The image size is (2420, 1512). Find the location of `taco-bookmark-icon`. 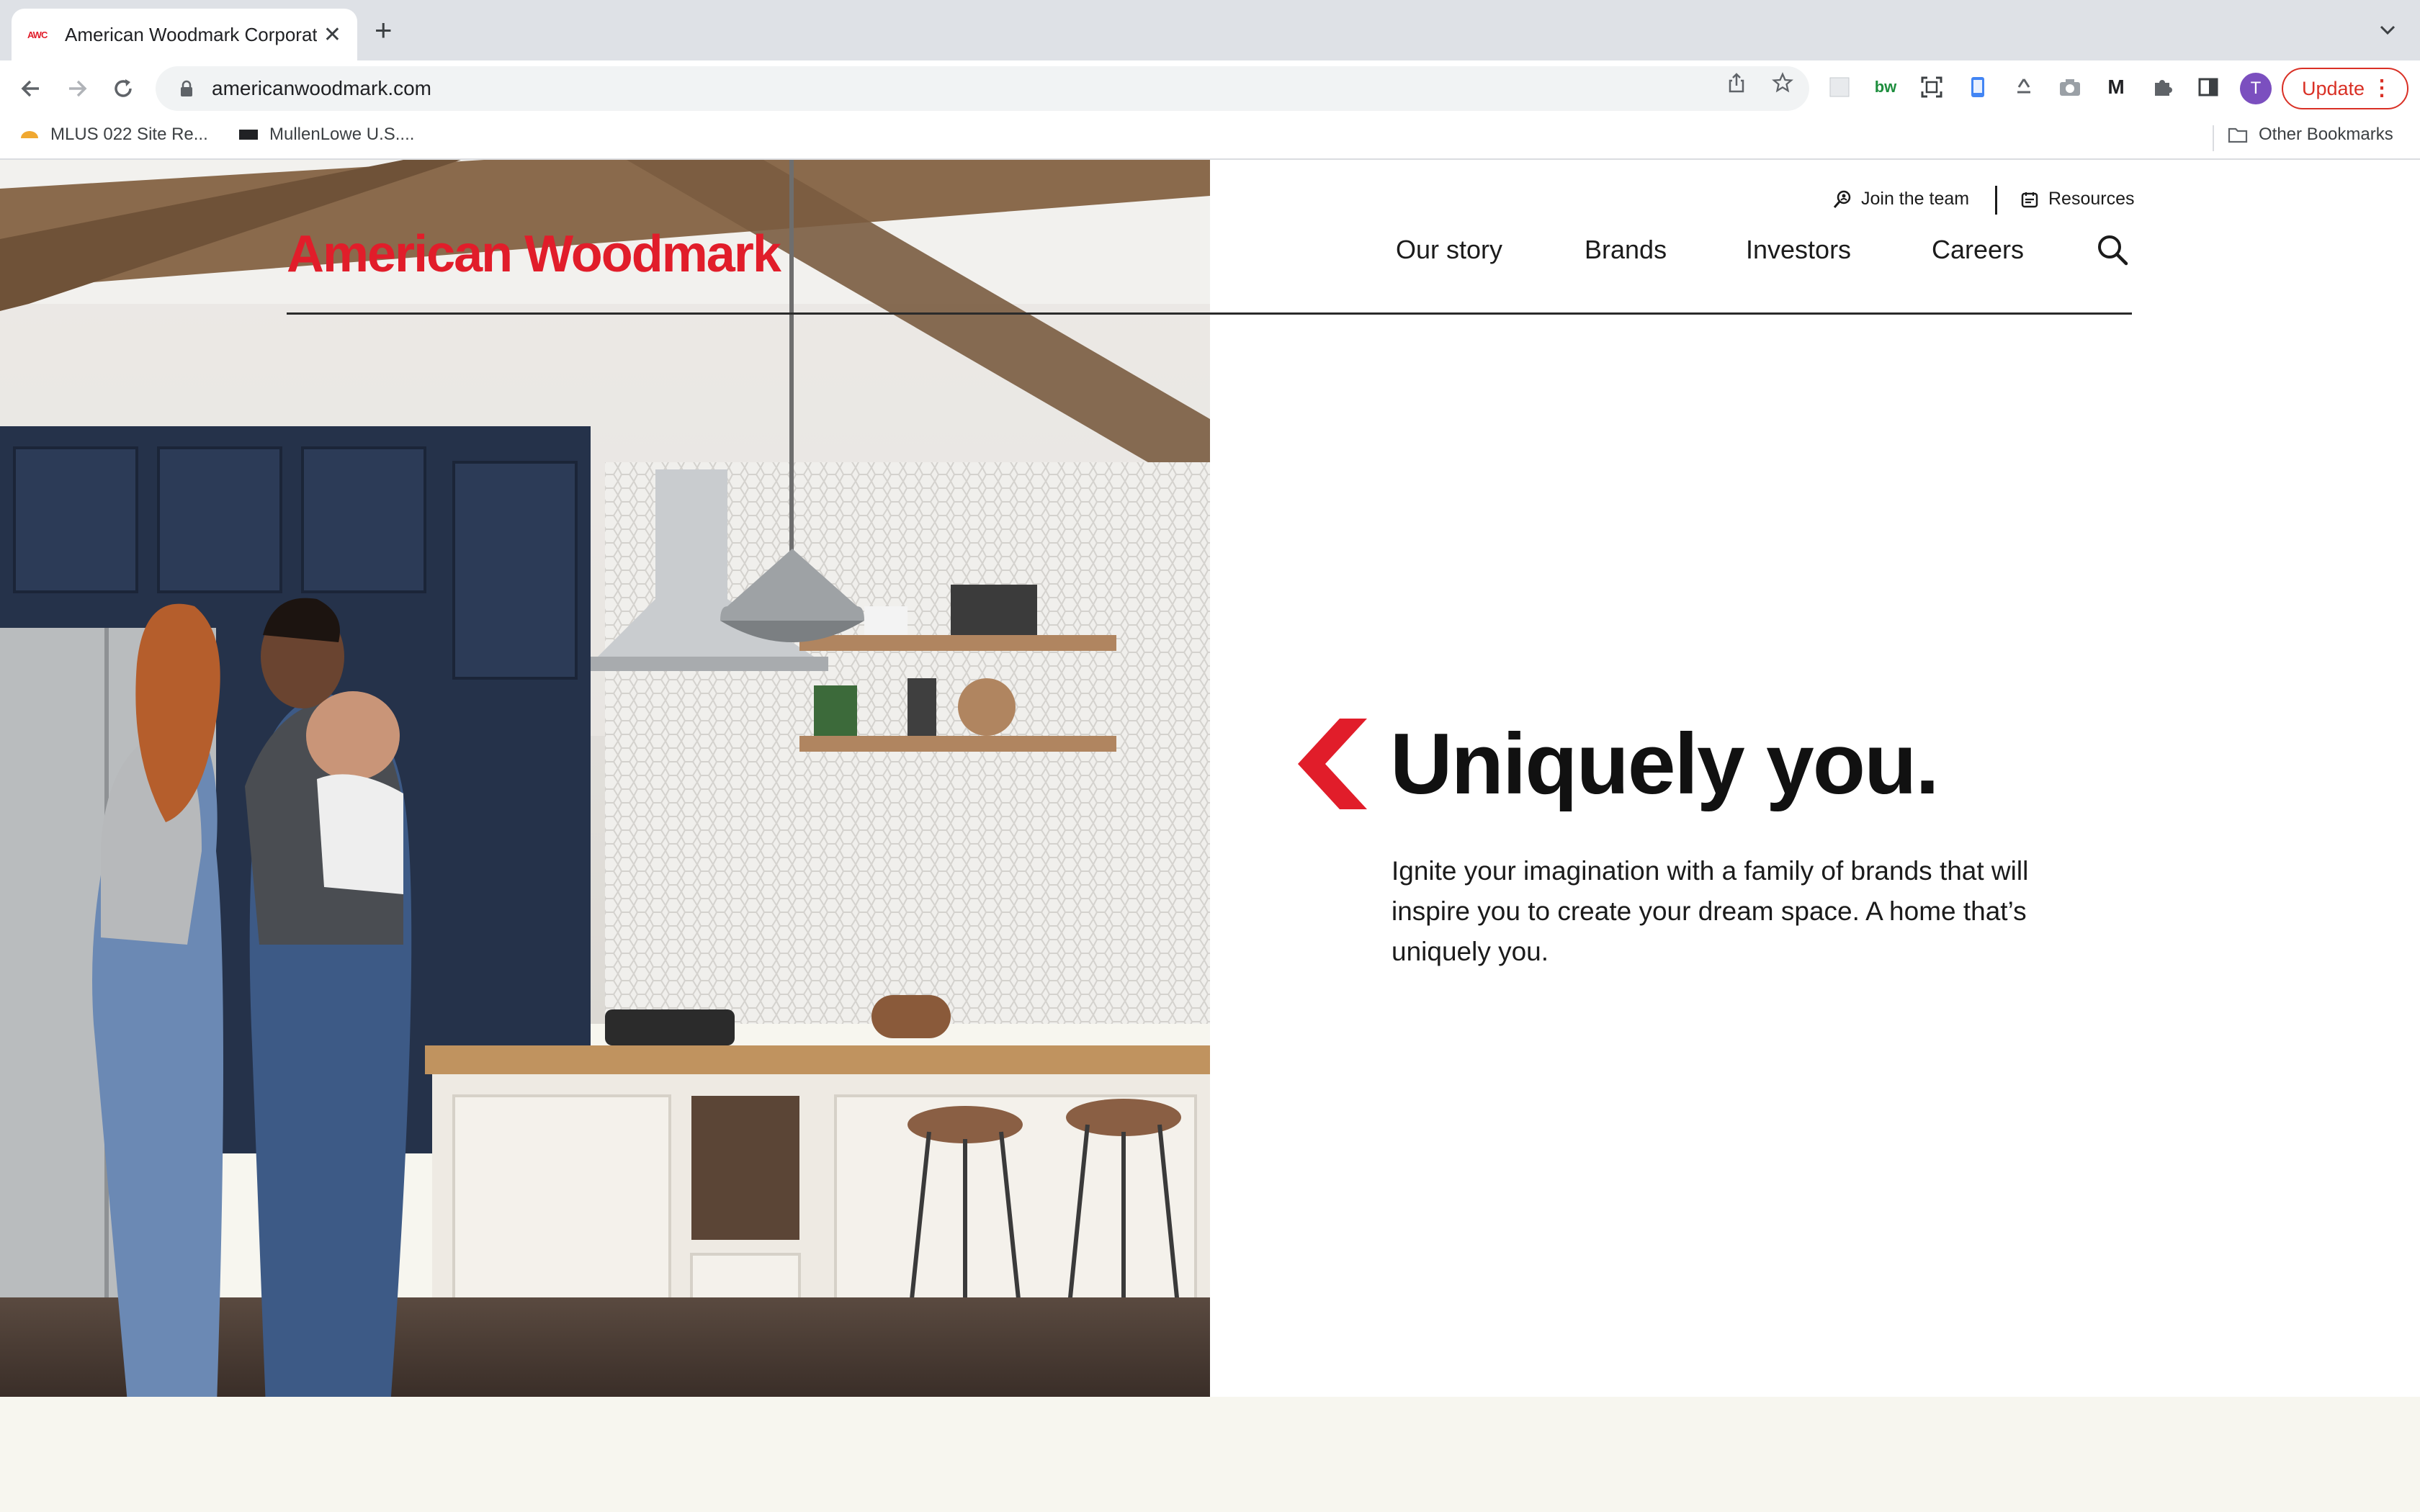

taco-bookmark-icon is located at coordinates (29, 134).